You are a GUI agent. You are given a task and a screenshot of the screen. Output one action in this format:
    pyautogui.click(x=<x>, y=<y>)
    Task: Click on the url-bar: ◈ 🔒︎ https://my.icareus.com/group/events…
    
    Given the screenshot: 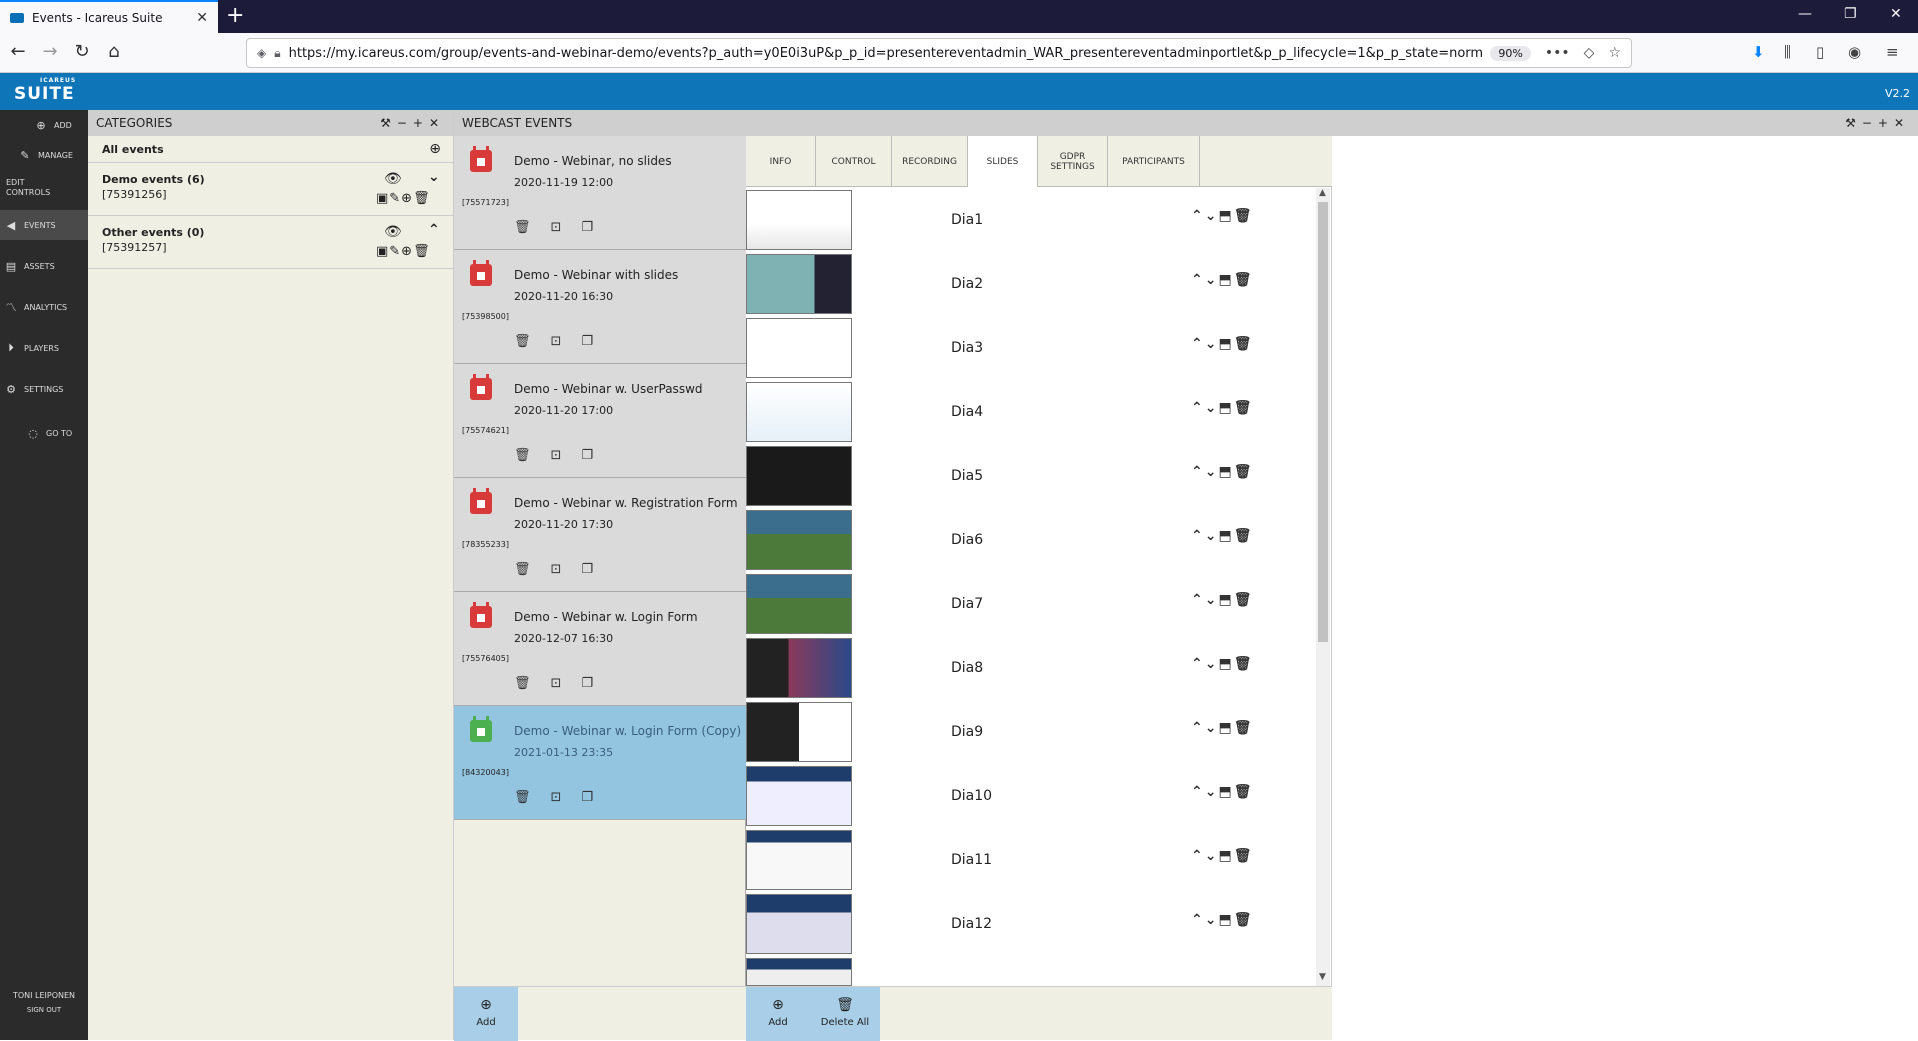 What is the action you would take?
    pyautogui.click(x=939, y=53)
    